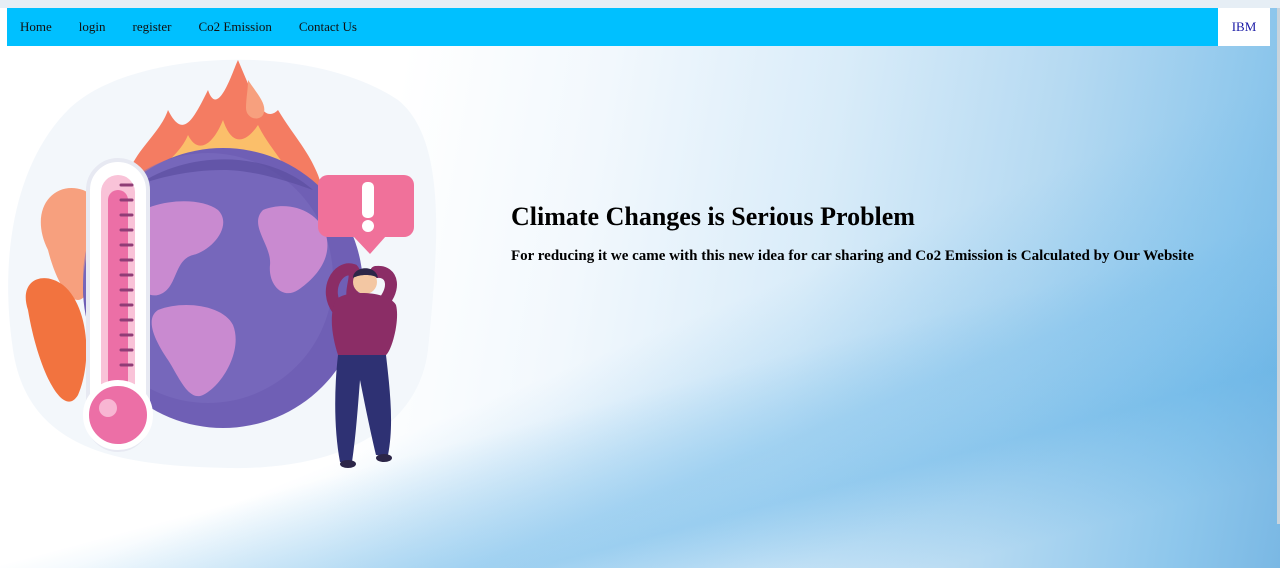 This screenshot has width=1280, height=568. Describe the element at coordinates (368, 226) in the screenshot. I see `alert-exclamation-dot` at that location.